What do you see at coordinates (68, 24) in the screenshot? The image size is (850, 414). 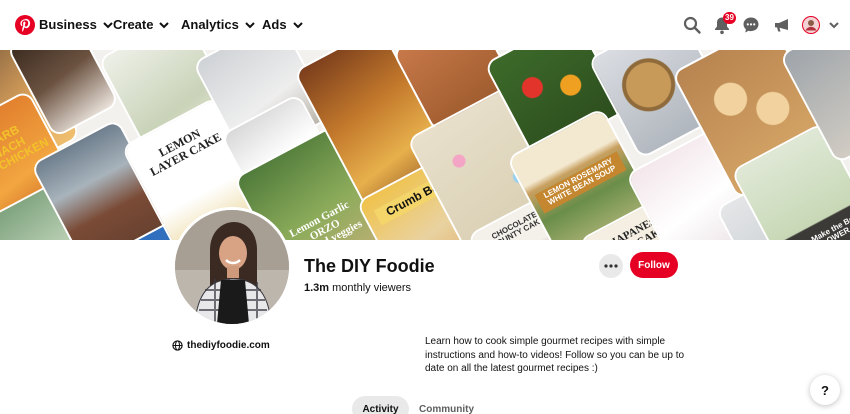 I see `business-menu-label: Business` at bounding box center [68, 24].